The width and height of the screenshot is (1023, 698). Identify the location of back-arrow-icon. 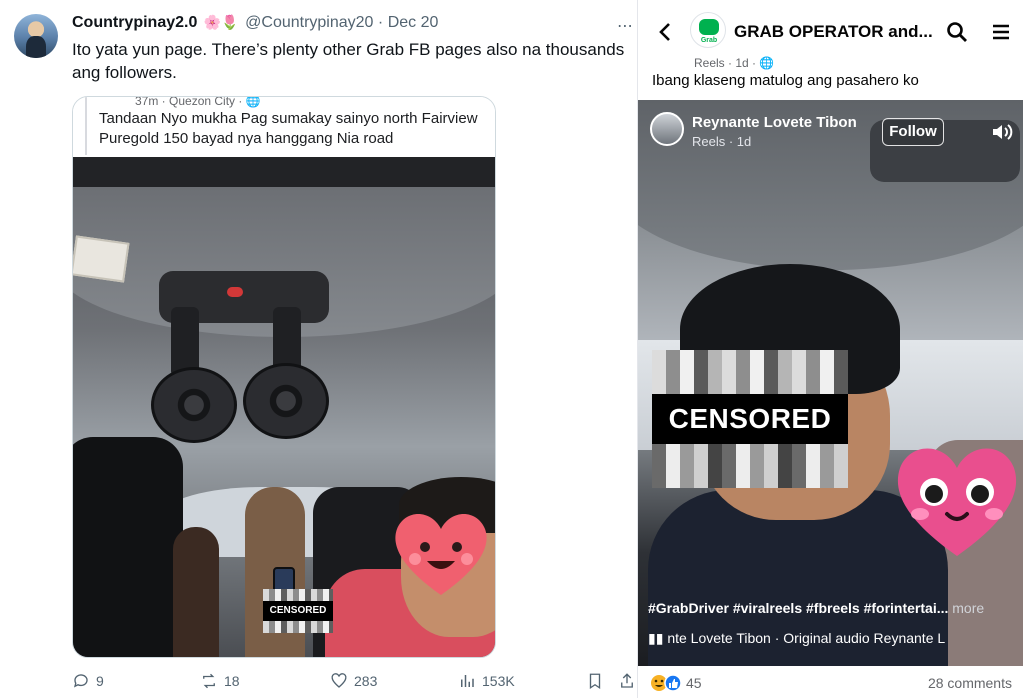
(666, 32).